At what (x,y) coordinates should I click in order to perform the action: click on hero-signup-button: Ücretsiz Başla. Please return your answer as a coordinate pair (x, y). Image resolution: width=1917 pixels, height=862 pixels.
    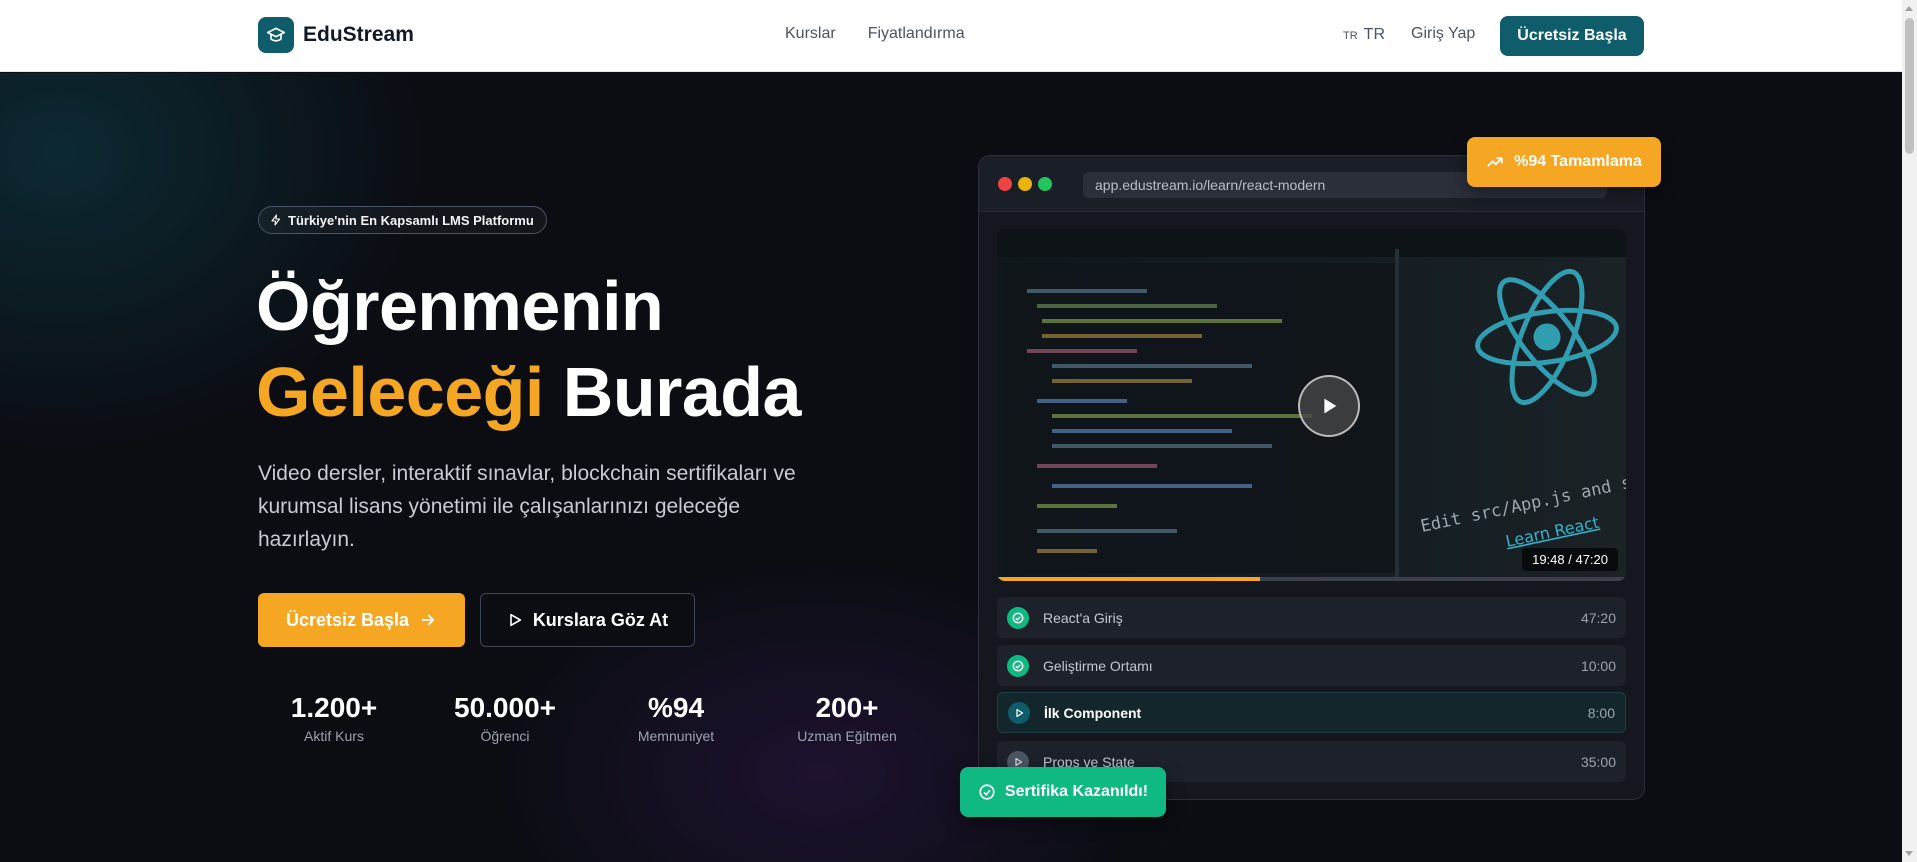
    Looking at the image, I should click on (361, 620).